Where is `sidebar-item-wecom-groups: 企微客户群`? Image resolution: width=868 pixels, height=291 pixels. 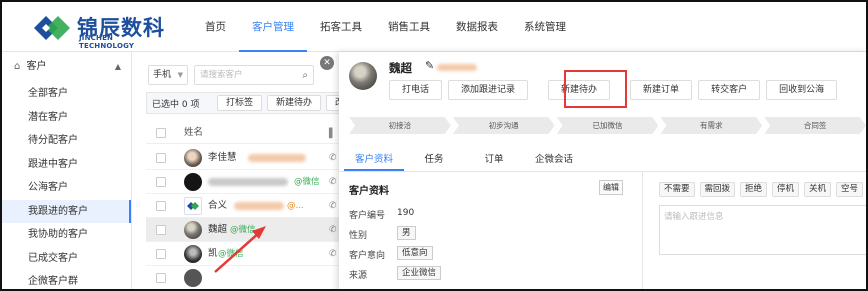 sidebar-item-wecom-groups: 企微客户群 is located at coordinates (66, 279).